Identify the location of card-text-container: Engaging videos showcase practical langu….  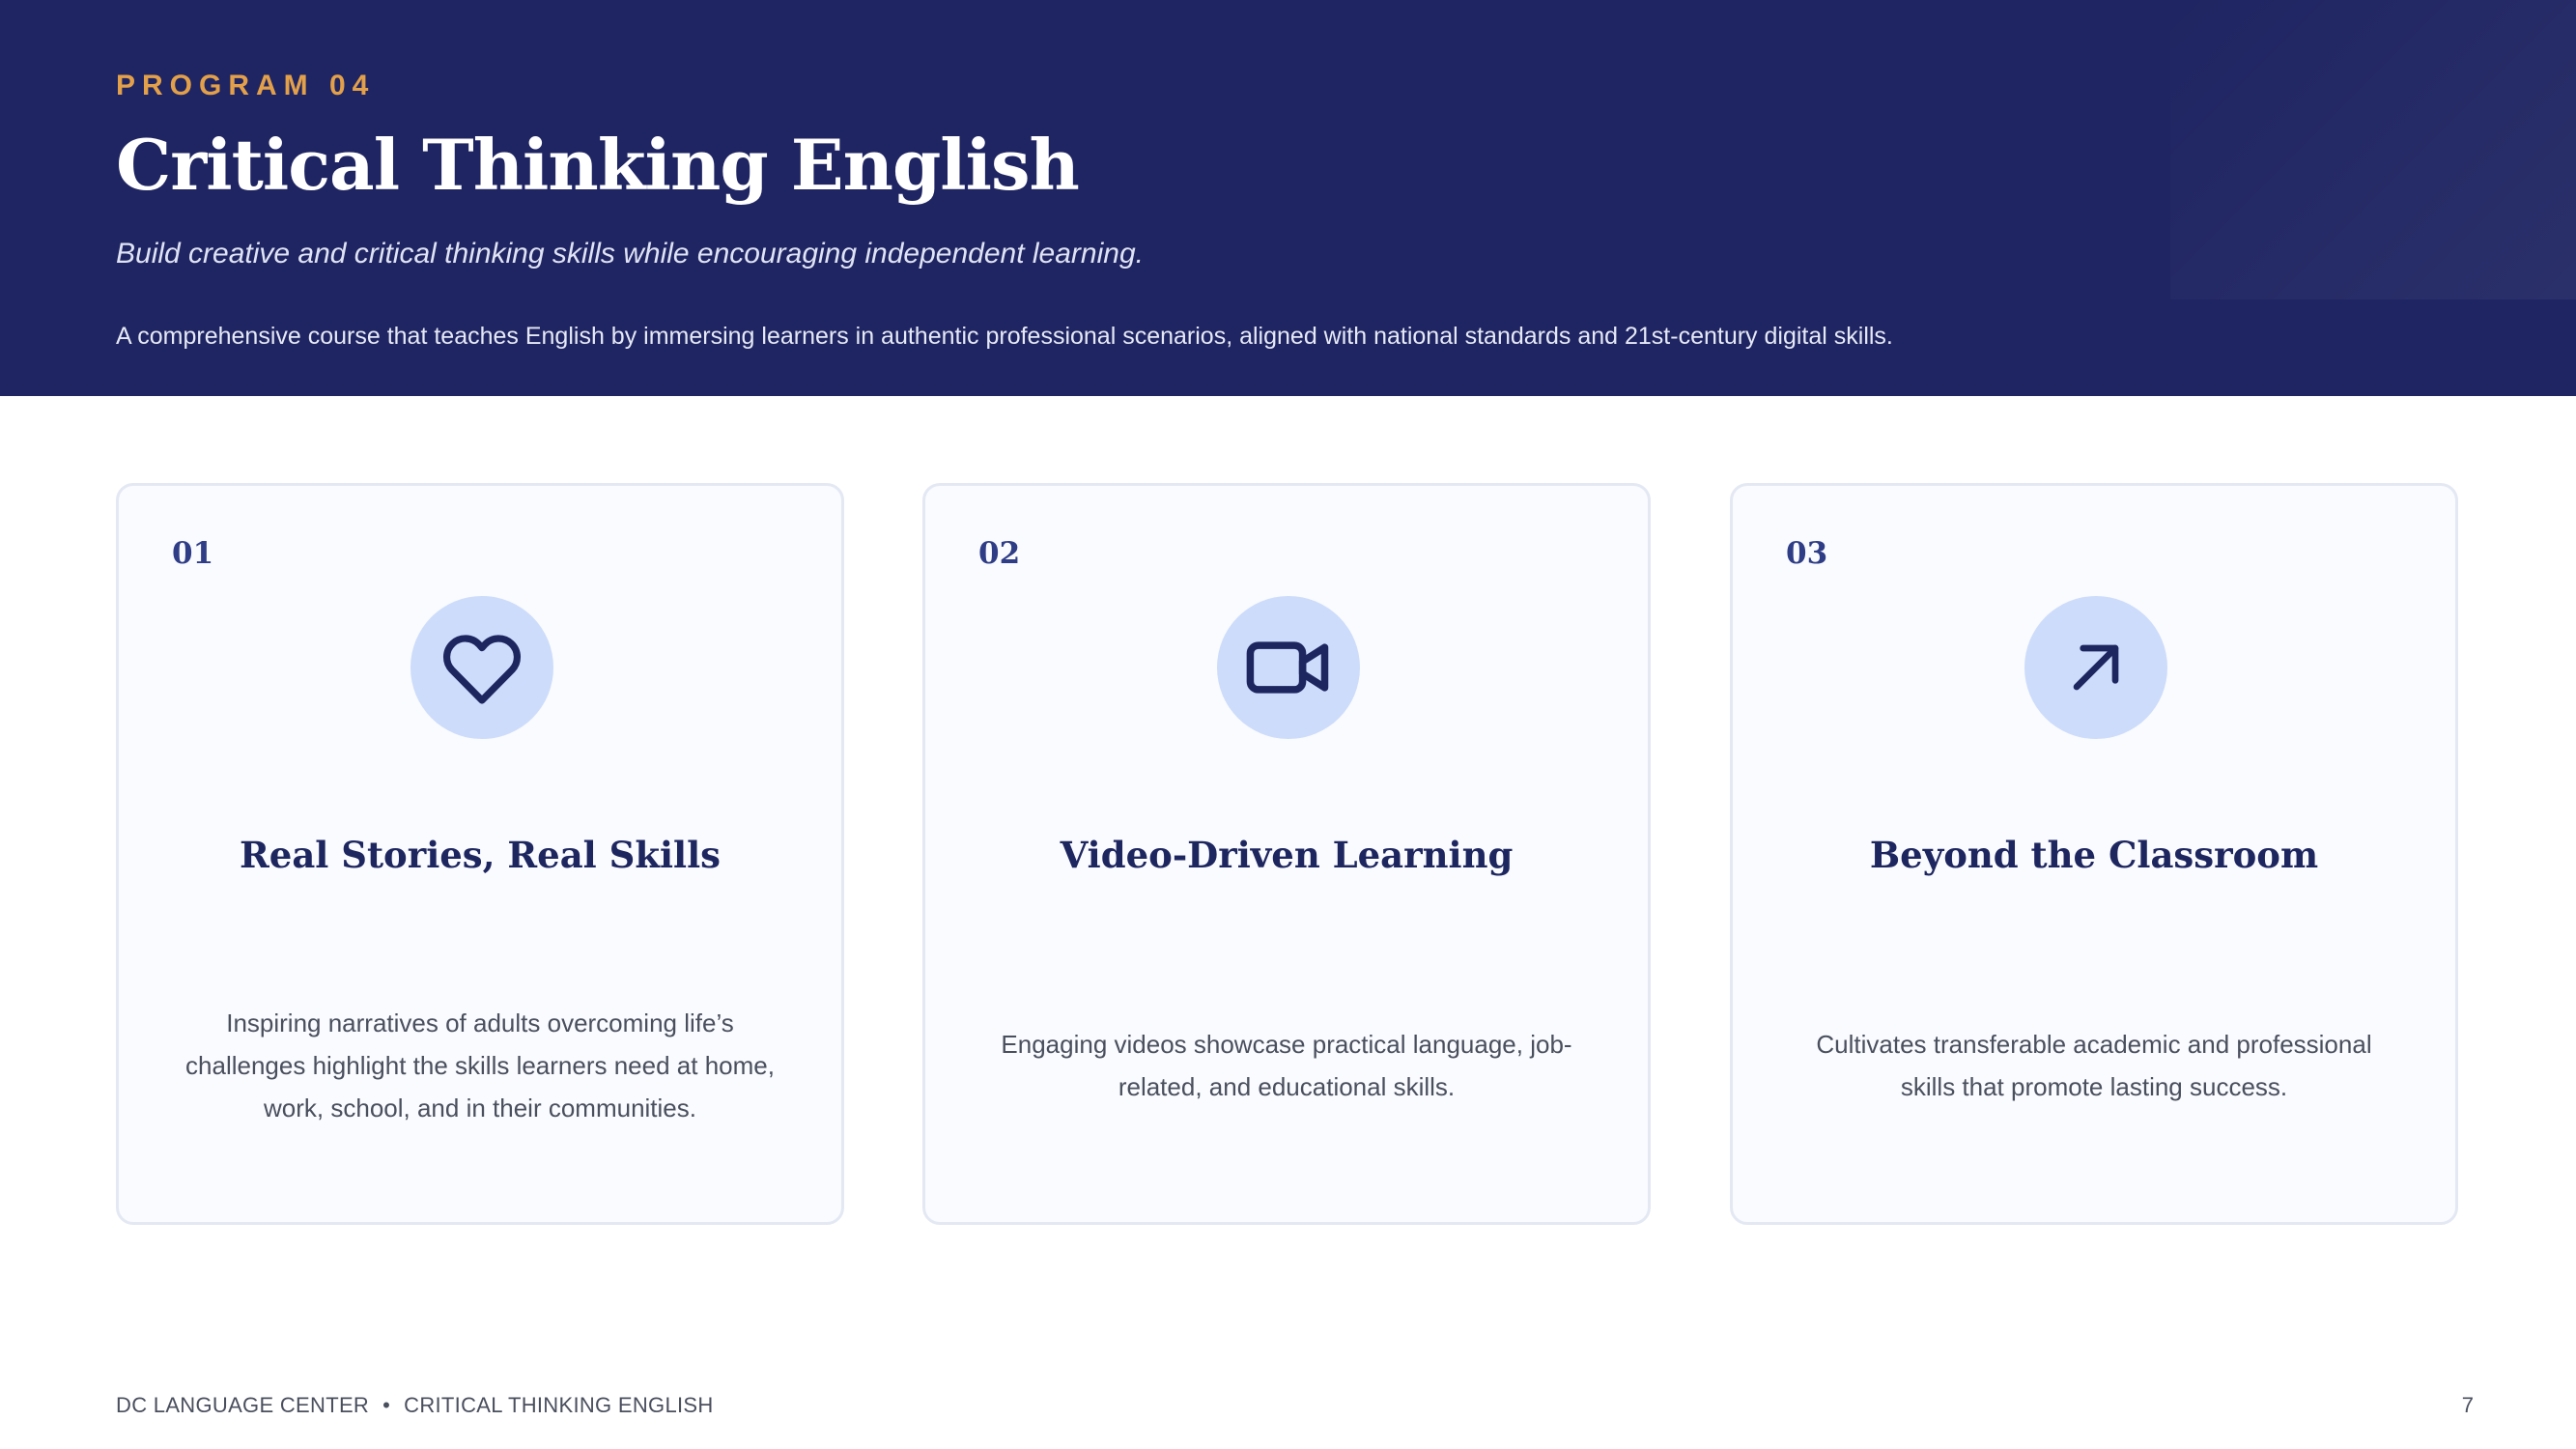
(1286, 1065).